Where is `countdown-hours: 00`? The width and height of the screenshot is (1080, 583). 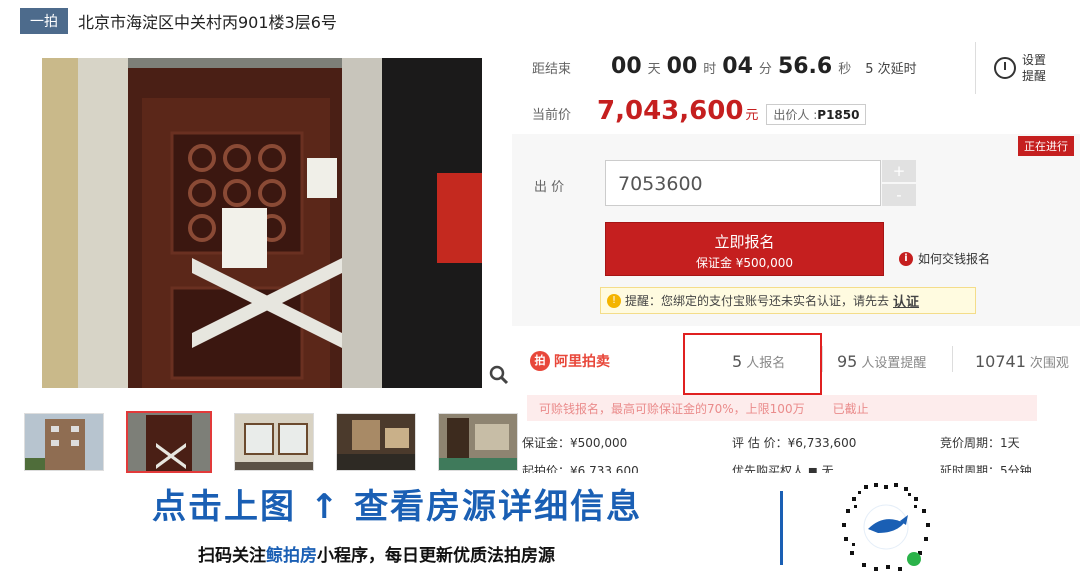
countdown-hours: 00 is located at coordinates (682, 66).